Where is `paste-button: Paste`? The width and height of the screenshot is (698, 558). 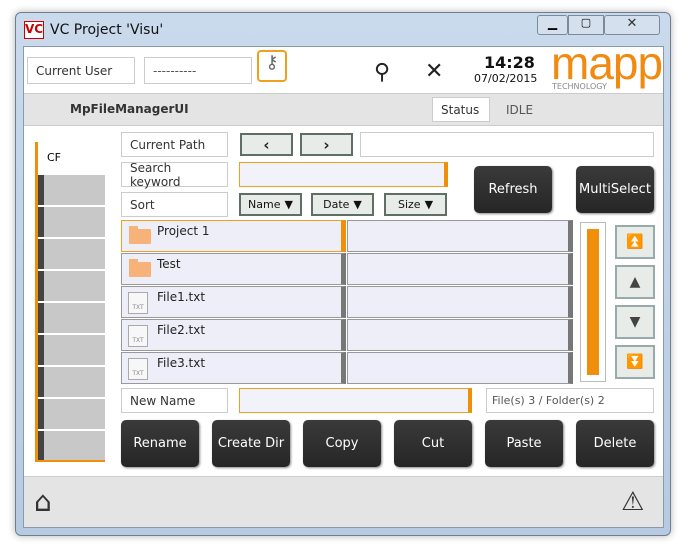 paste-button: Paste is located at coordinates (524, 443).